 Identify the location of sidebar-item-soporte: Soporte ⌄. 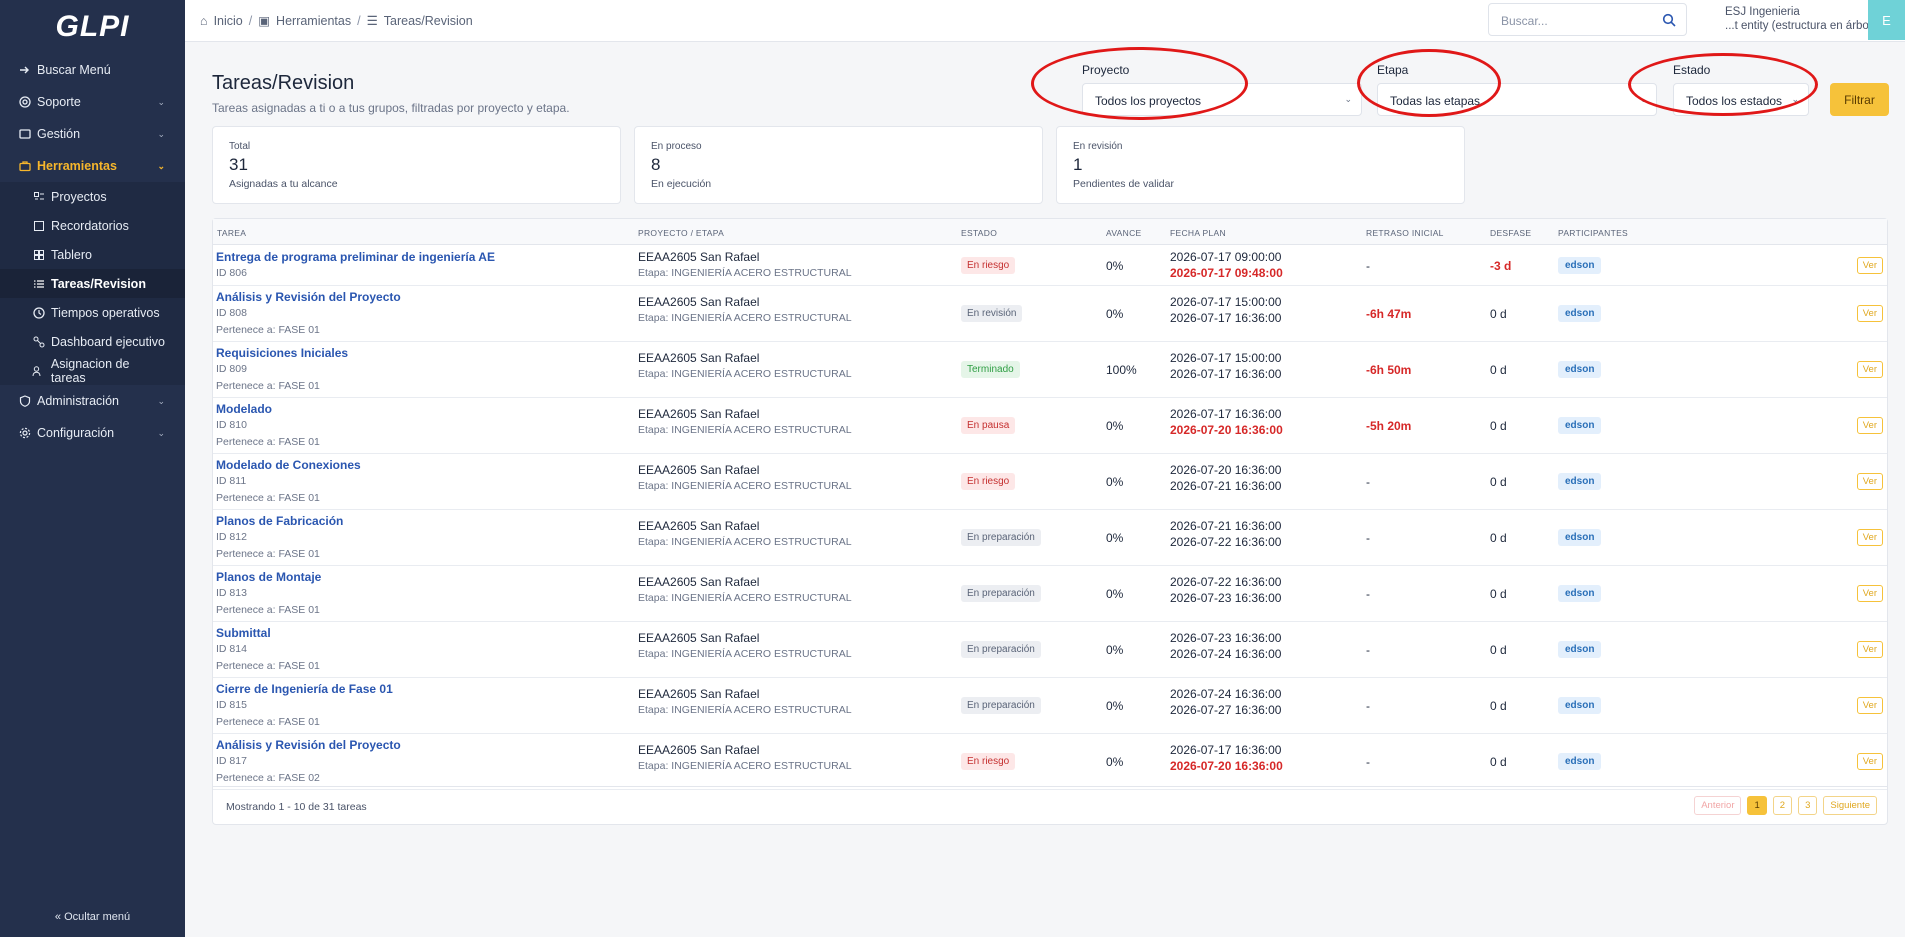
(92, 102).